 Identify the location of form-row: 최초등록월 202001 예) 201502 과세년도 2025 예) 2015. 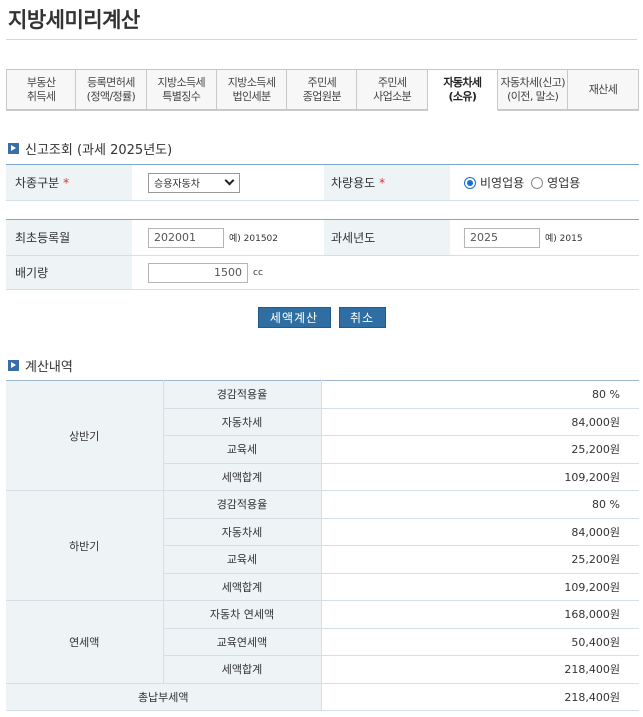
(322, 238).